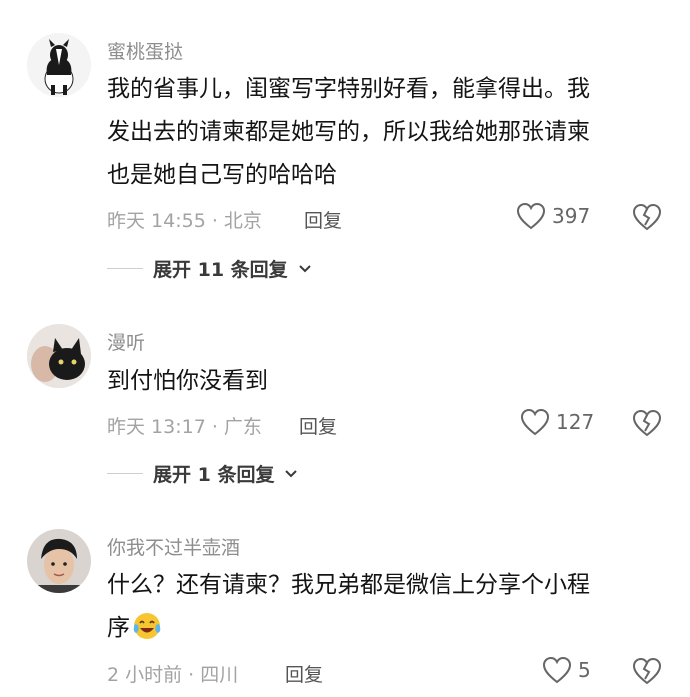  I want to click on comment-meta: 2 小时前 · 四川, so click(173, 675).